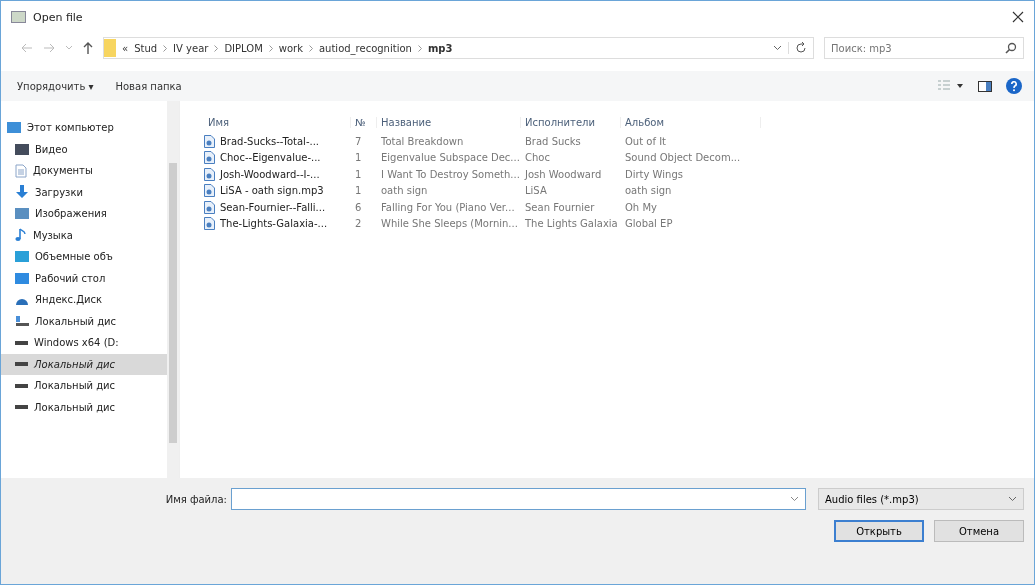 The height and width of the screenshot is (585, 1035). Describe the element at coordinates (921, 499) in the screenshot. I see `file-type-dropdown: Audio files (*.mp3)` at that location.